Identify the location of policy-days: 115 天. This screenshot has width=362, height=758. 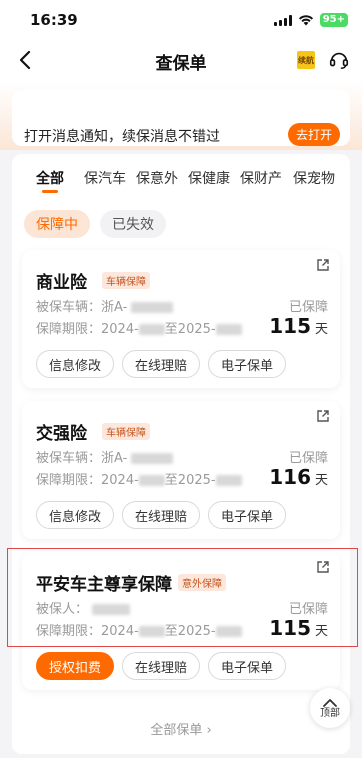
(298, 326).